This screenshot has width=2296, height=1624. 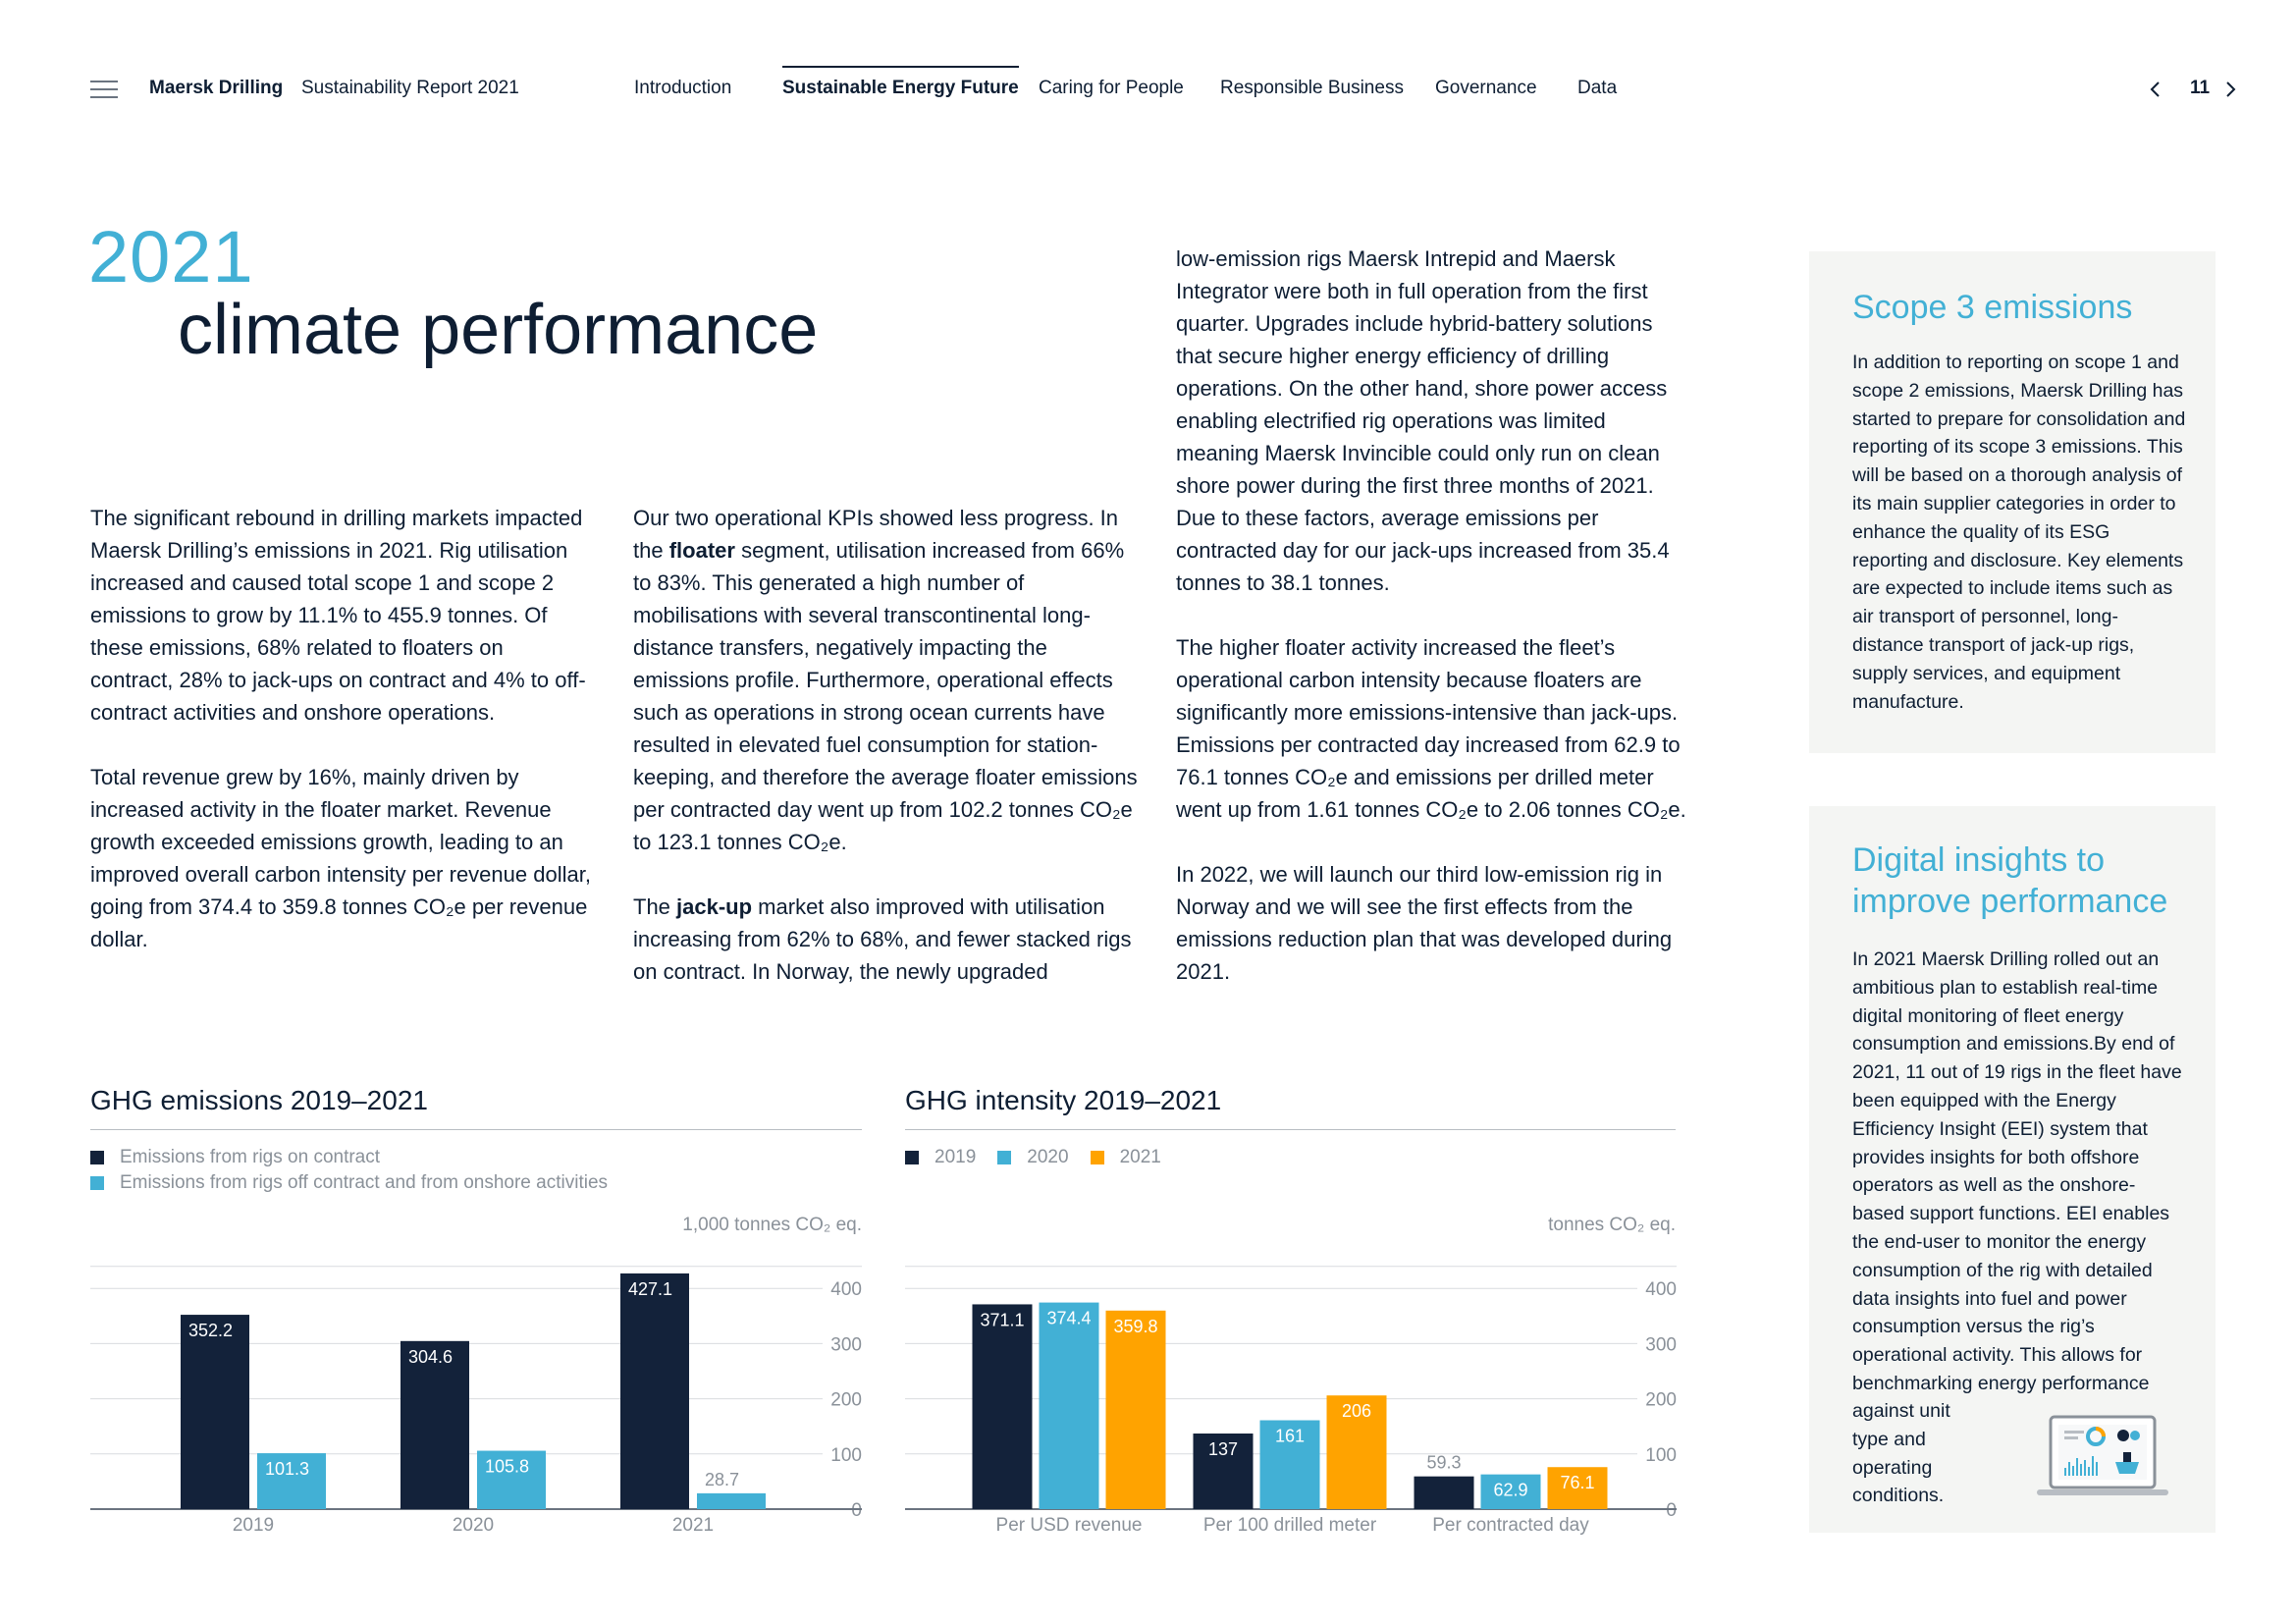 I want to click on nav-caring-for-people: Caring for People, so click(x=1111, y=88).